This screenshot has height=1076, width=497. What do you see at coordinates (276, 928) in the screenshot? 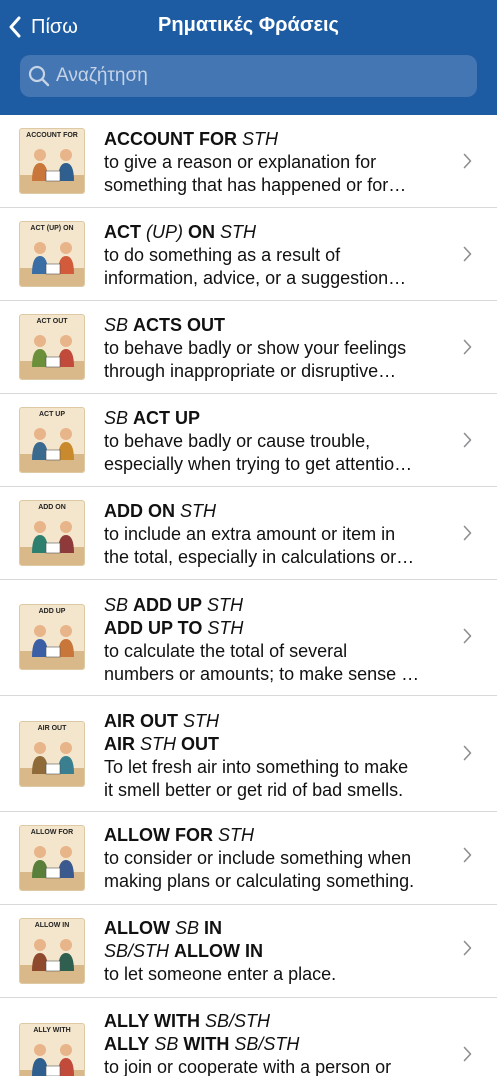
I see `phrase-headword: ALLOW SB IN` at bounding box center [276, 928].